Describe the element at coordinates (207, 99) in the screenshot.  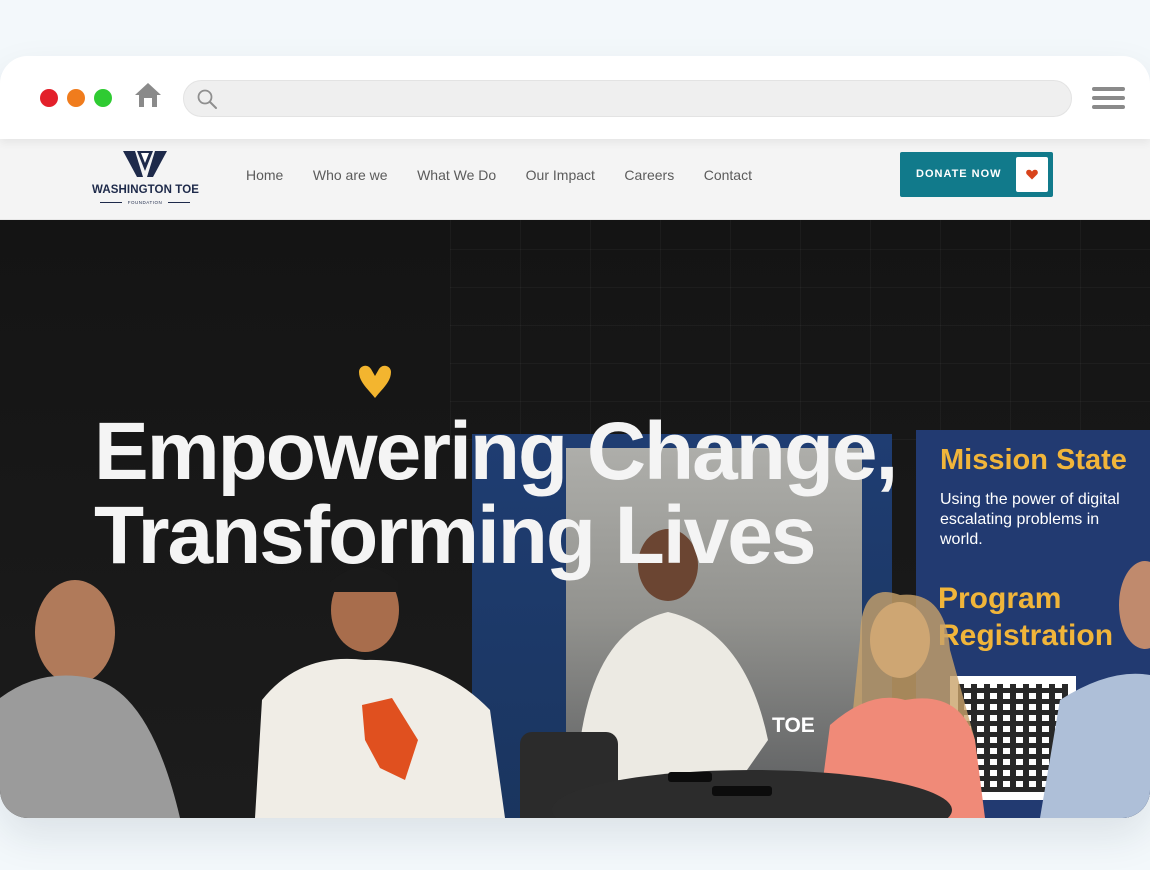
I see `search-icon` at that location.